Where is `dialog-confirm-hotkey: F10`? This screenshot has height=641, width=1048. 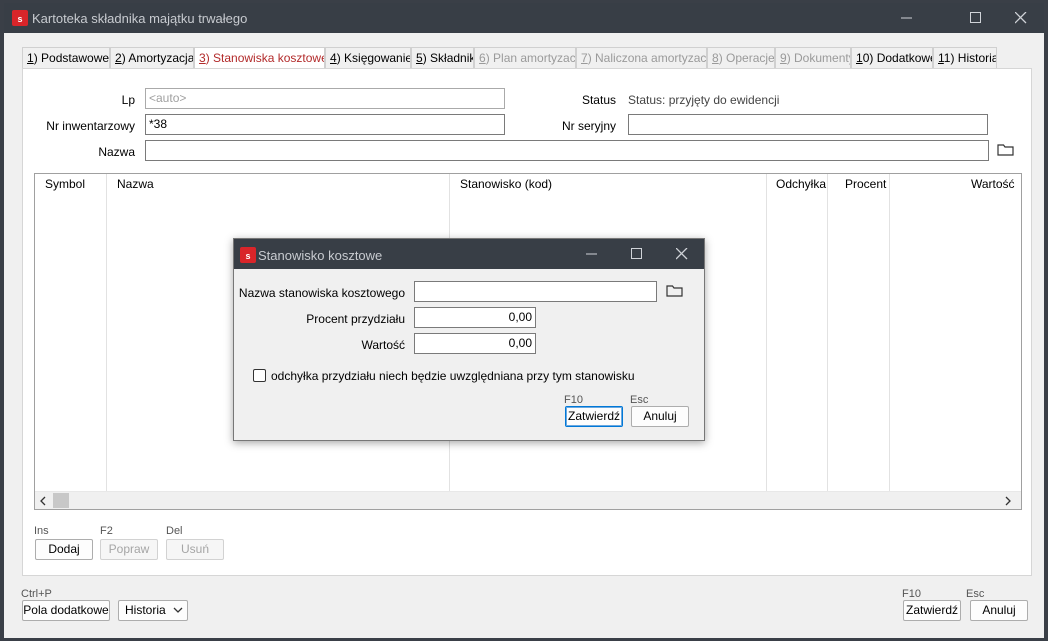 dialog-confirm-hotkey: F10 is located at coordinates (573, 400).